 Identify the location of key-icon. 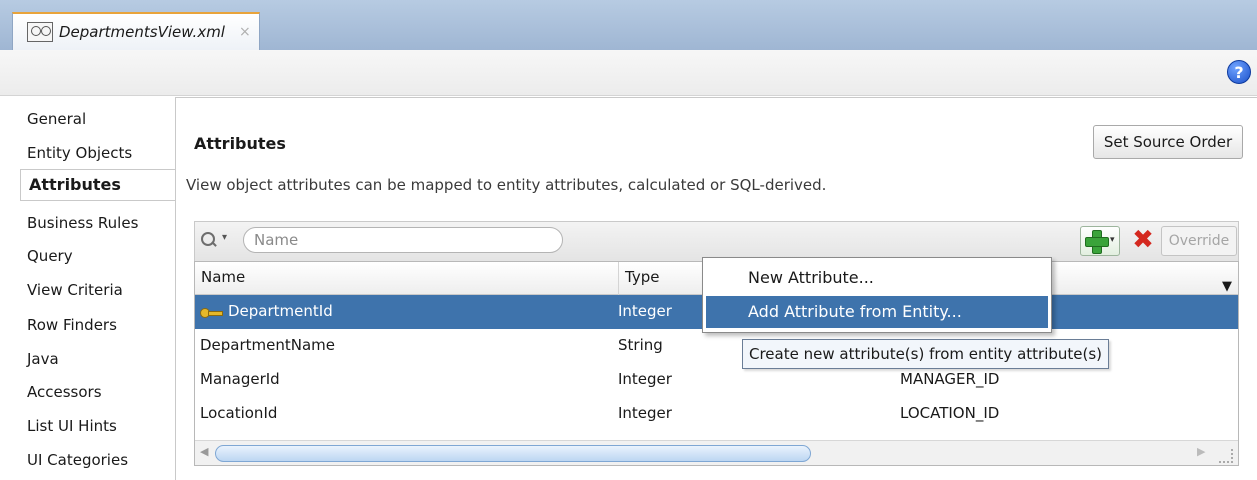
(211, 312).